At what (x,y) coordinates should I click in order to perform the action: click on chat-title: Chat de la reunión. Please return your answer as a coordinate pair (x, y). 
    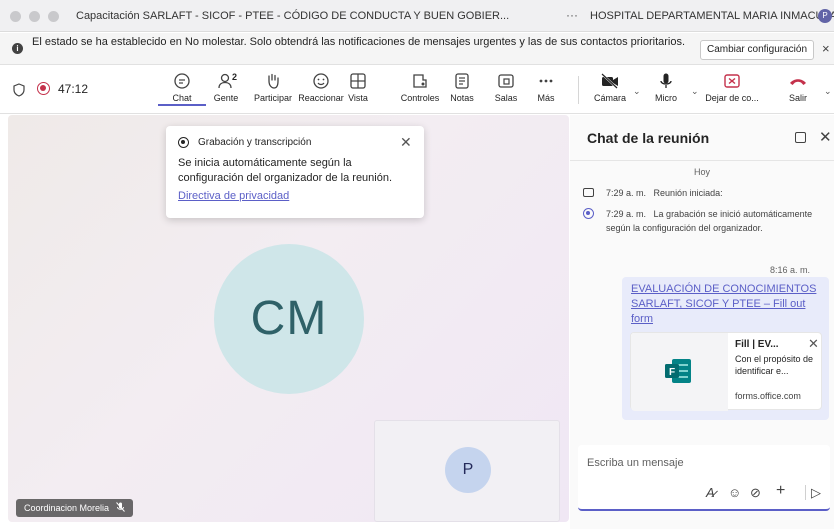
    Looking at the image, I should click on (648, 138).